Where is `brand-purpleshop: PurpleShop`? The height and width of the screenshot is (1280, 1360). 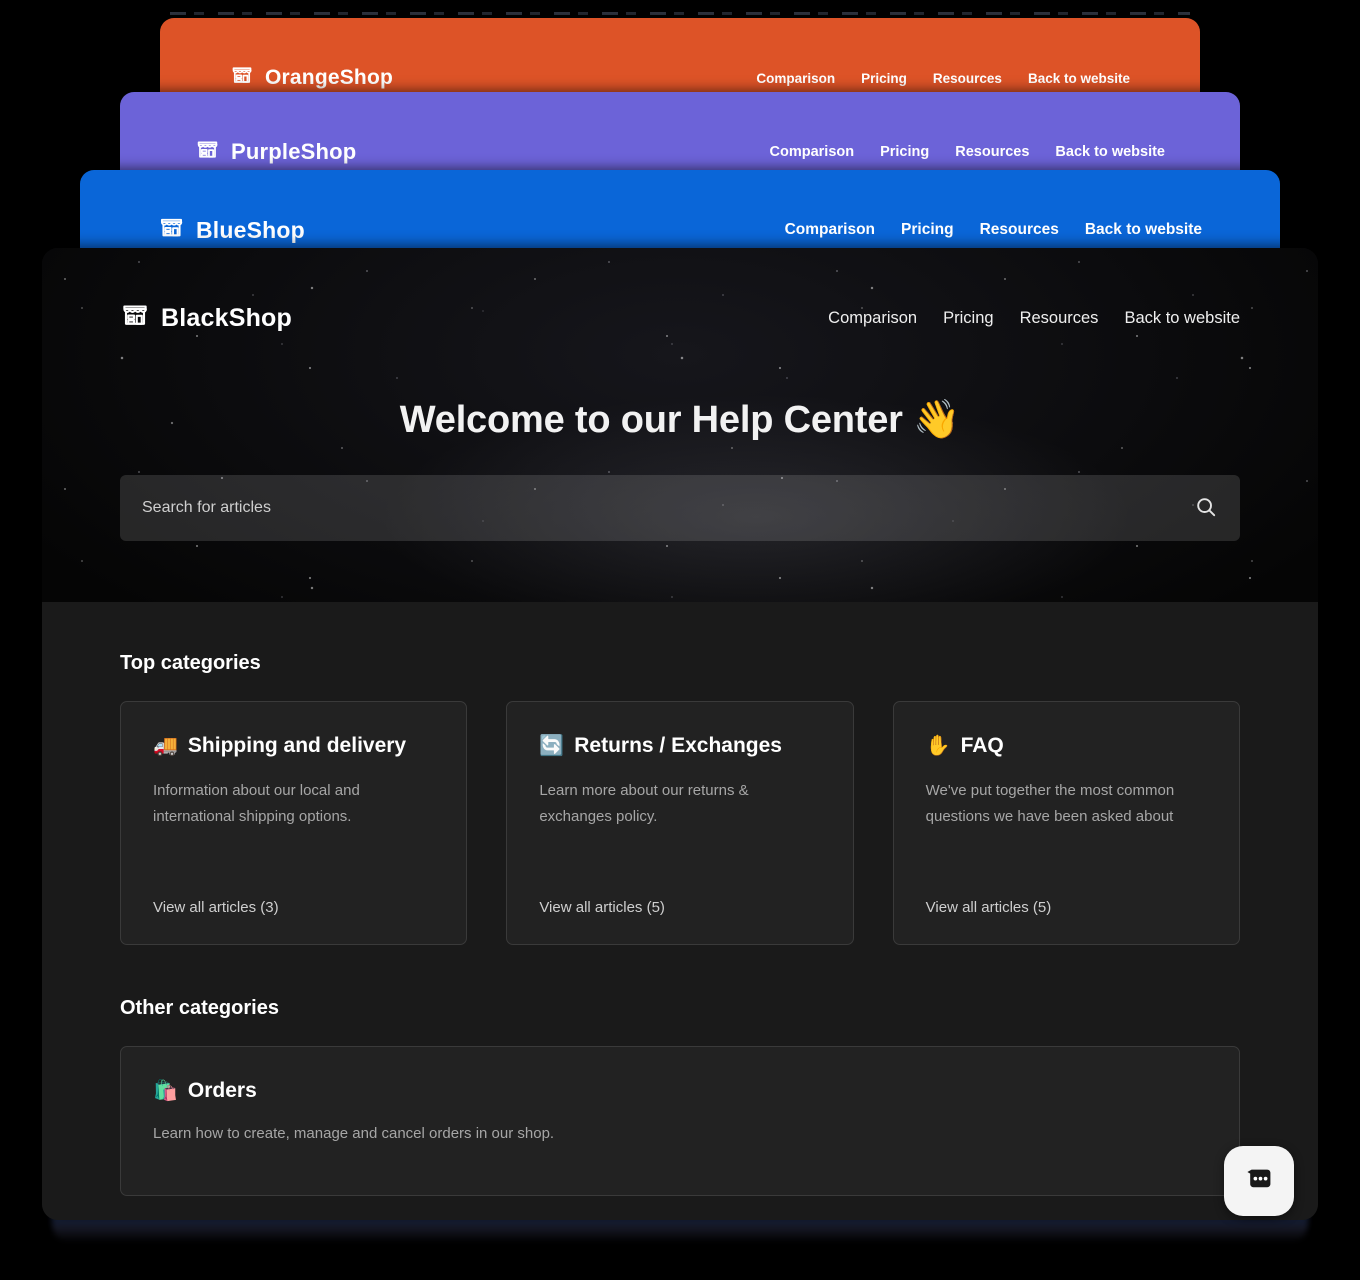
brand-purpleshop: PurpleShop is located at coordinates (275, 152).